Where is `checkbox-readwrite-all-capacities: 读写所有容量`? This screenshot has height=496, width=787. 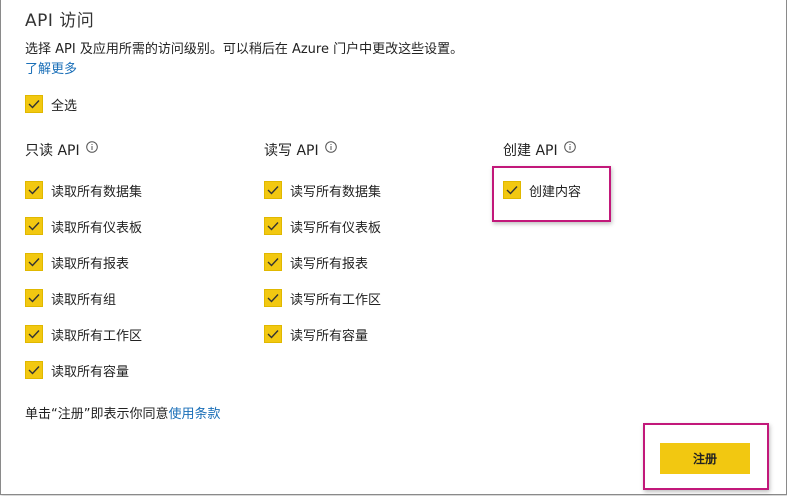 checkbox-readwrite-all-capacities: 读写所有容量 is located at coordinates (316, 334).